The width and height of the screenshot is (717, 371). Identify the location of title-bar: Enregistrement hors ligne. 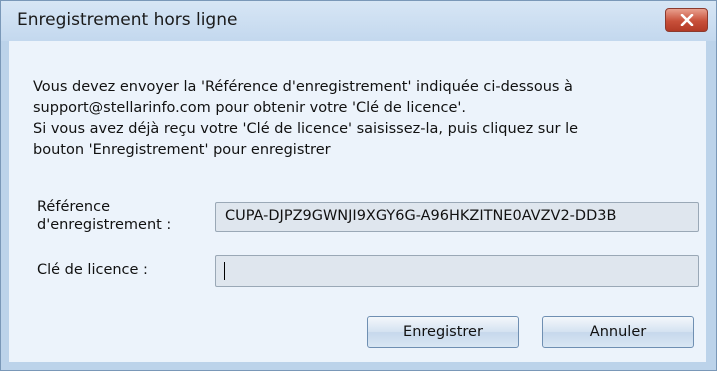
(358, 21).